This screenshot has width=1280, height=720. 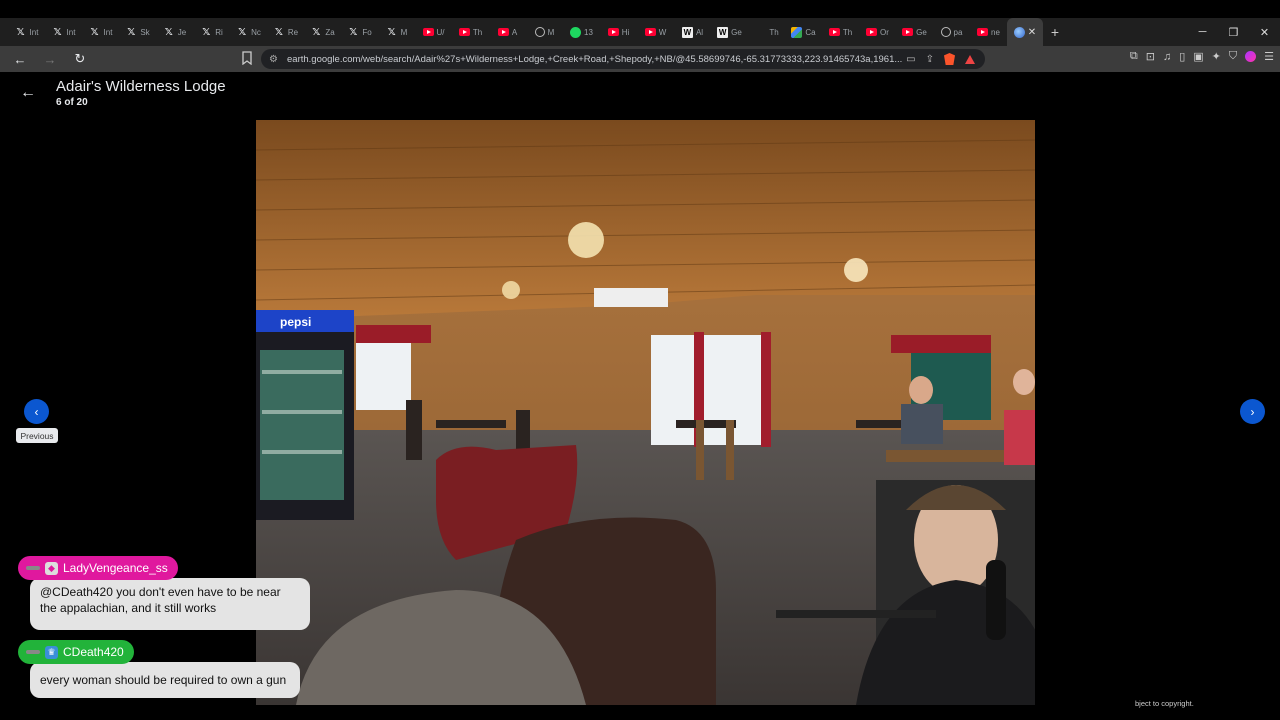 I want to click on previous-photo-button: ‹, so click(x=36, y=411).